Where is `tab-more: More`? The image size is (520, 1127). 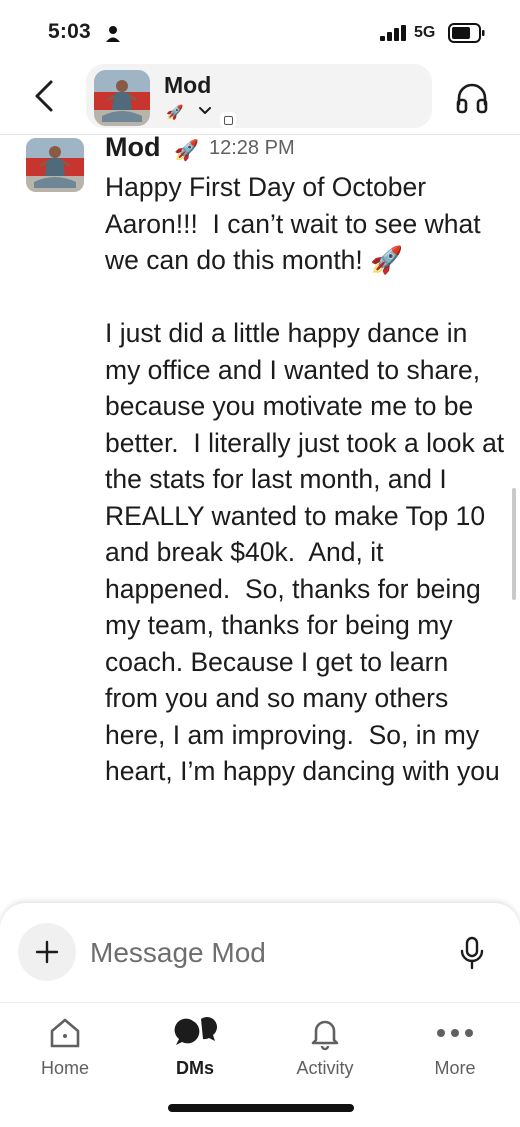
tab-more: More is located at coordinates (455, 1048).